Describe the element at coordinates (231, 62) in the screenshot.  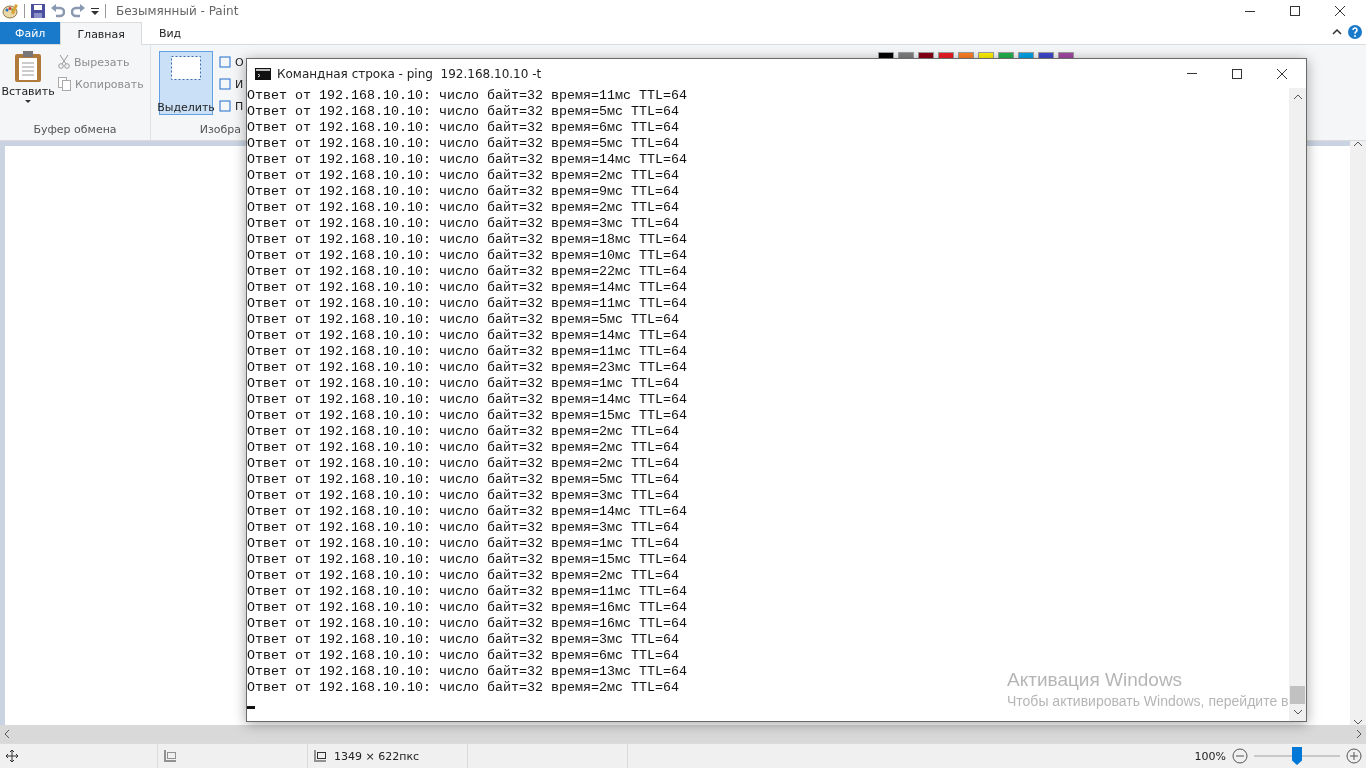
I see `image-tool-button: О` at that location.